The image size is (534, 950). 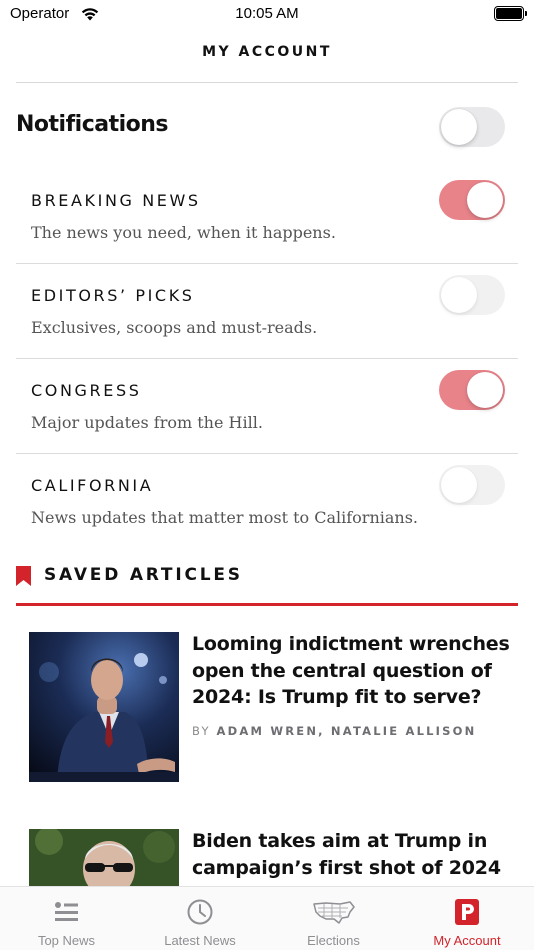 I want to click on notifications-heading: Notifications, so click(x=92, y=124).